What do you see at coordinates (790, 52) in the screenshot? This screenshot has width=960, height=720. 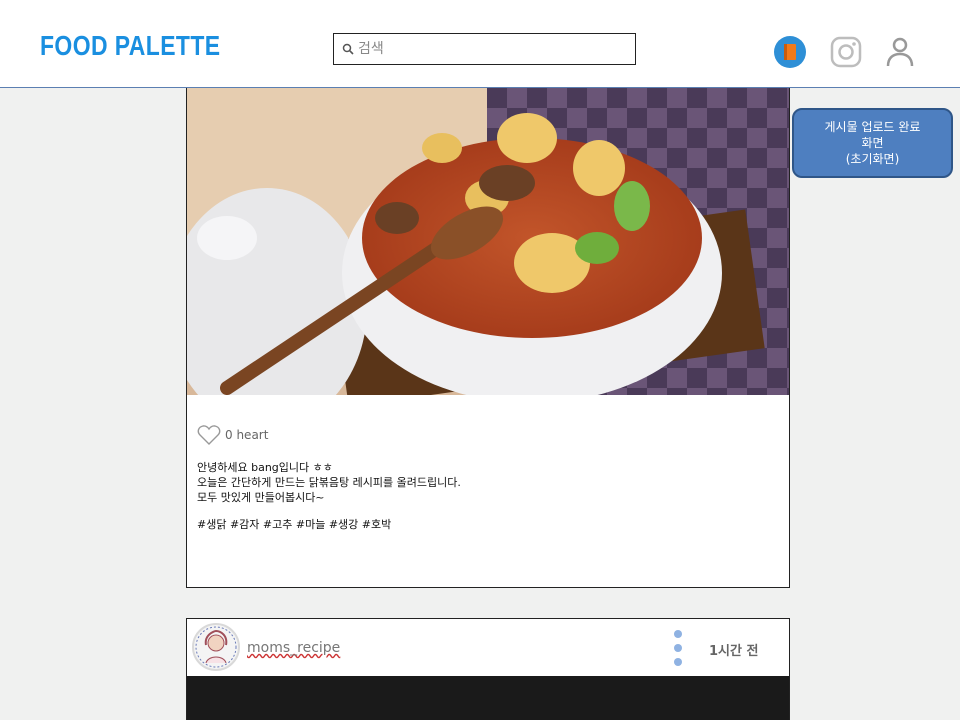 I see `book-icon` at bounding box center [790, 52].